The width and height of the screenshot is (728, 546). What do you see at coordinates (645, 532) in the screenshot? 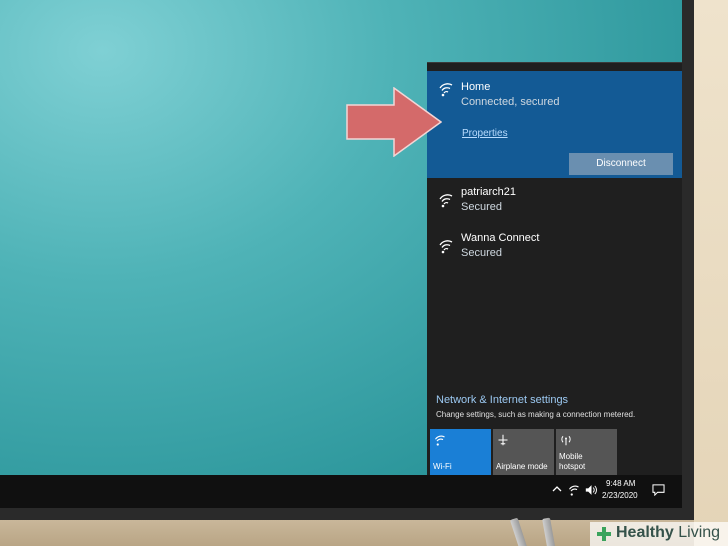
I see `watermark-brand-bold: Healthy` at bounding box center [645, 532].